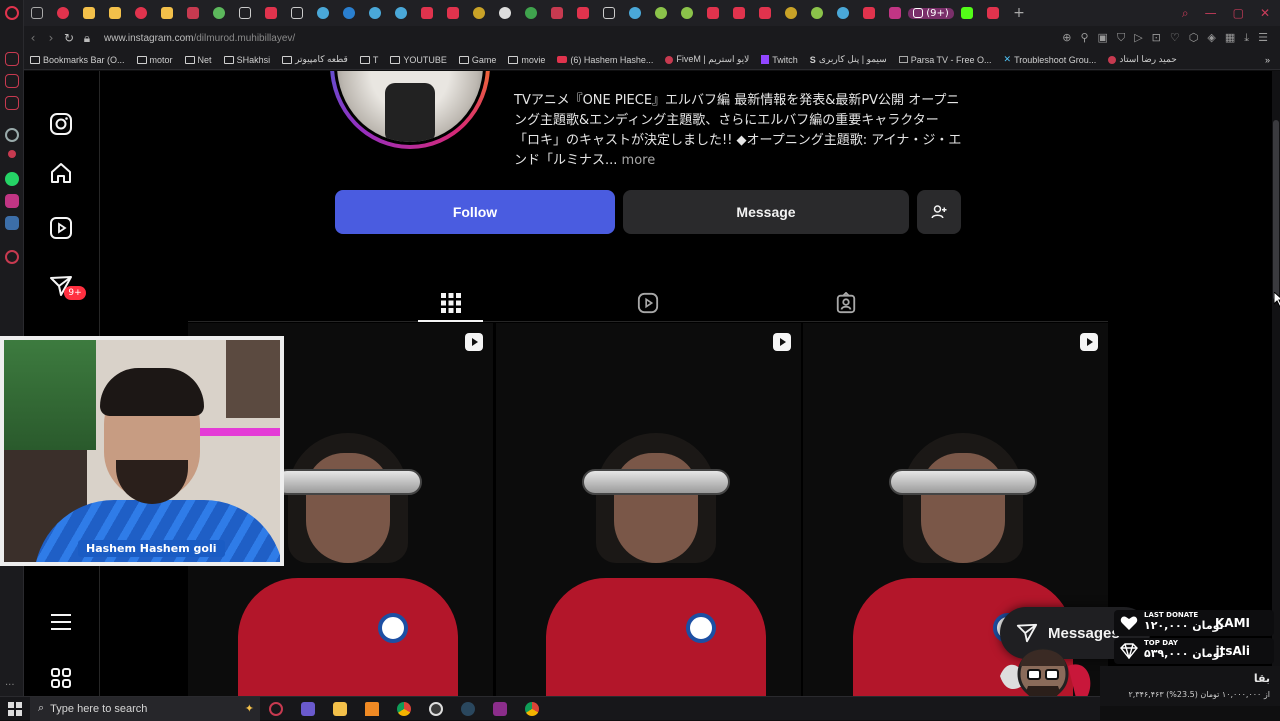 The height and width of the screenshot is (721, 1280). What do you see at coordinates (418, 60) in the screenshot?
I see `bookmark-item: YOUTUBE` at bounding box center [418, 60].